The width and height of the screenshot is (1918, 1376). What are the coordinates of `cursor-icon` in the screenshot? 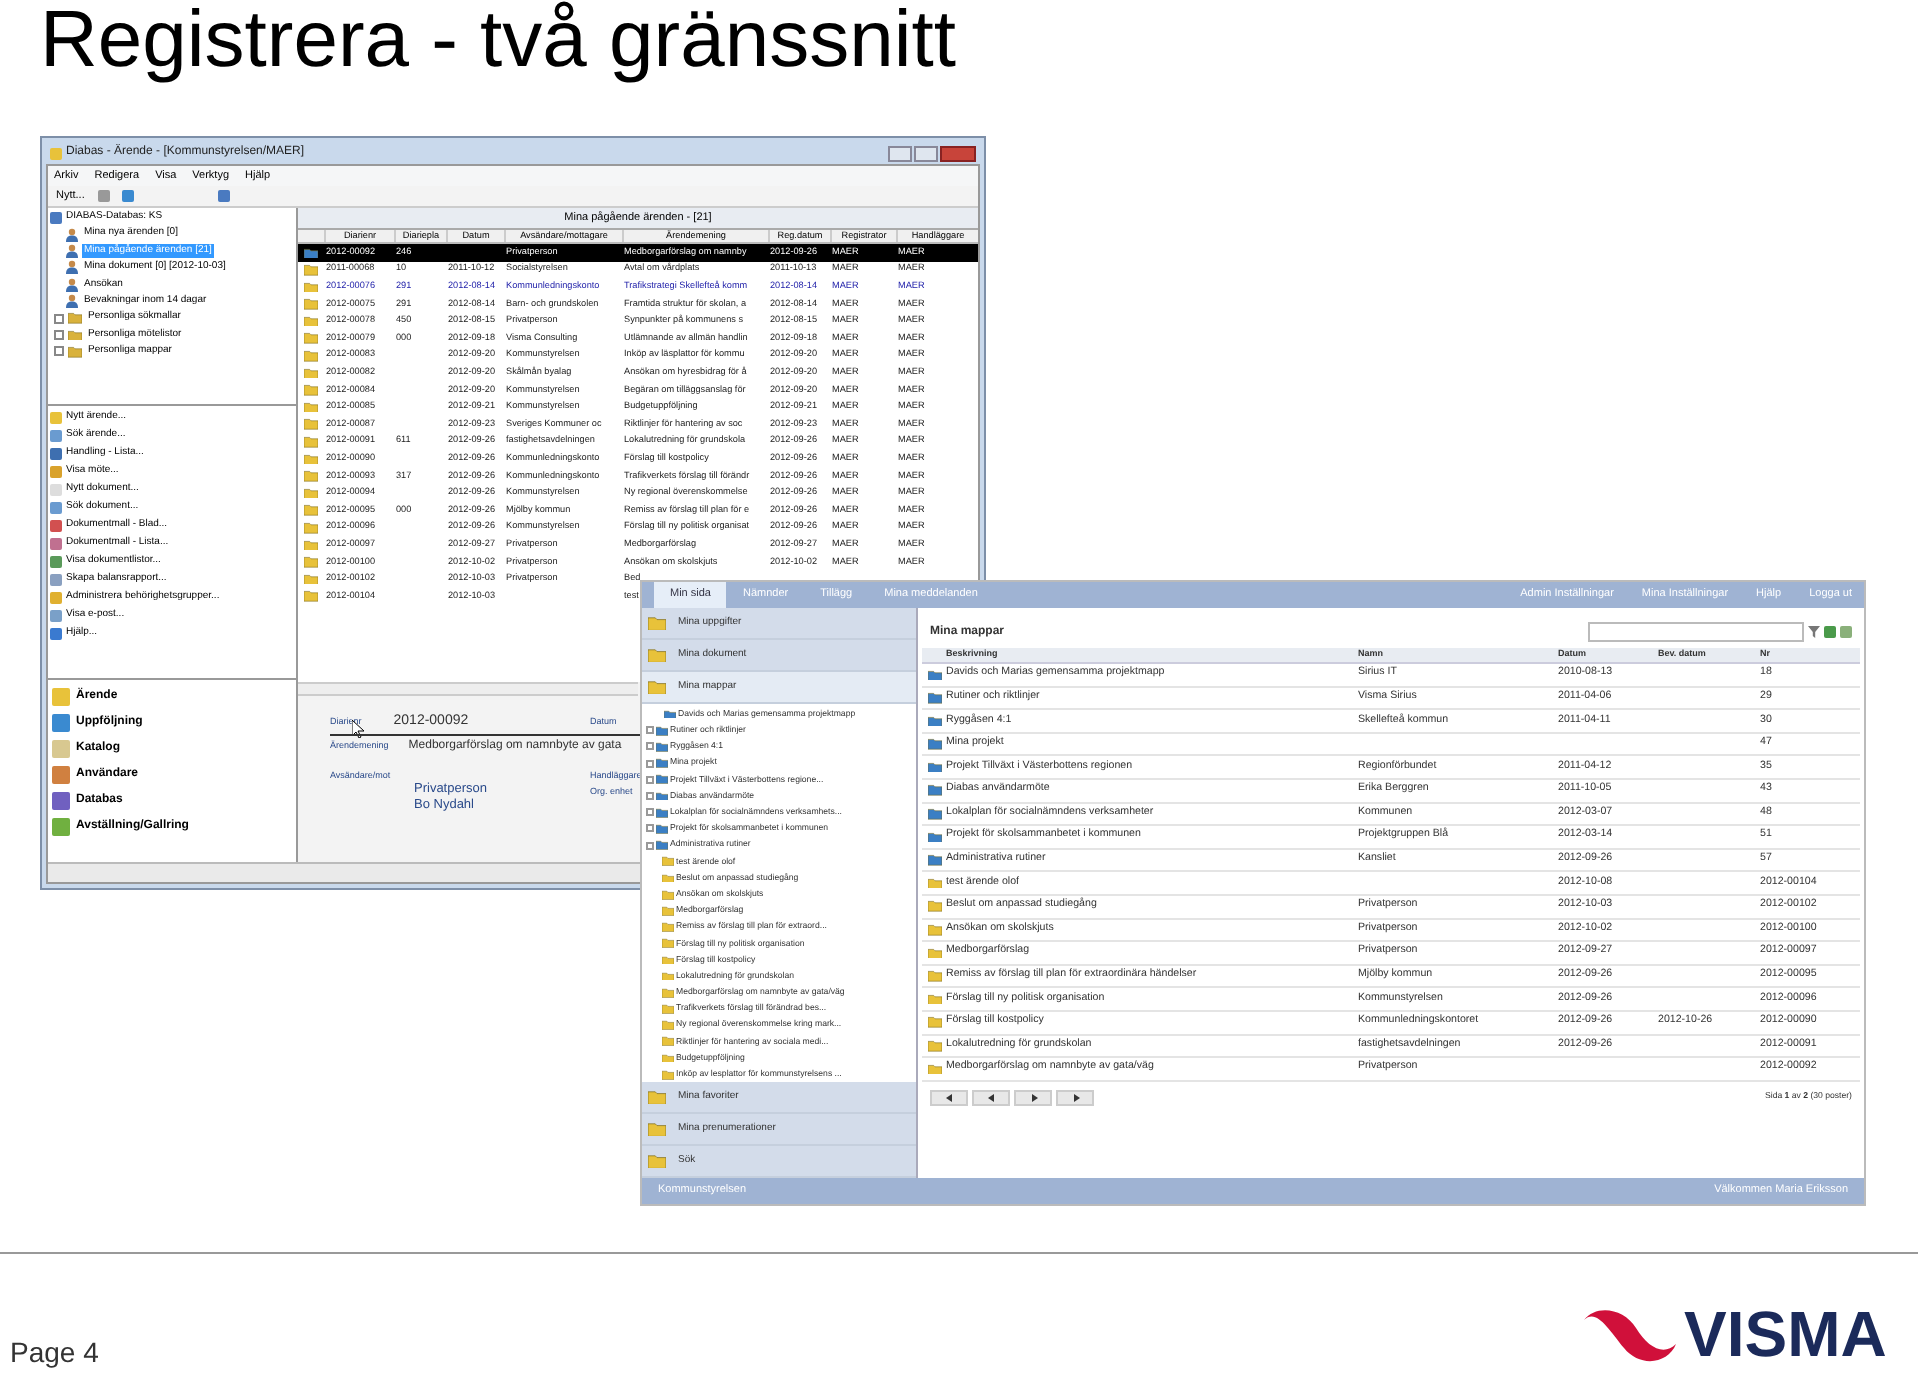 It's located at (358, 729).